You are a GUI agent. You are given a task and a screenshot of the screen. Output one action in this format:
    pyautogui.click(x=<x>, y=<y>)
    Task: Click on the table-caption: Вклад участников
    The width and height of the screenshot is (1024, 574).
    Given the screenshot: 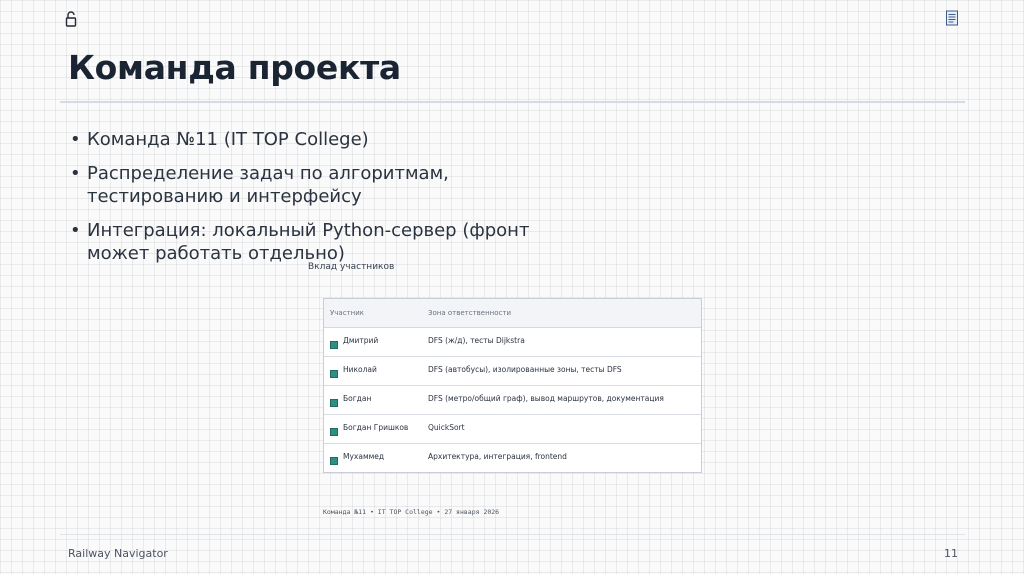 What is the action you would take?
    pyautogui.click(x=351, y=267)
    